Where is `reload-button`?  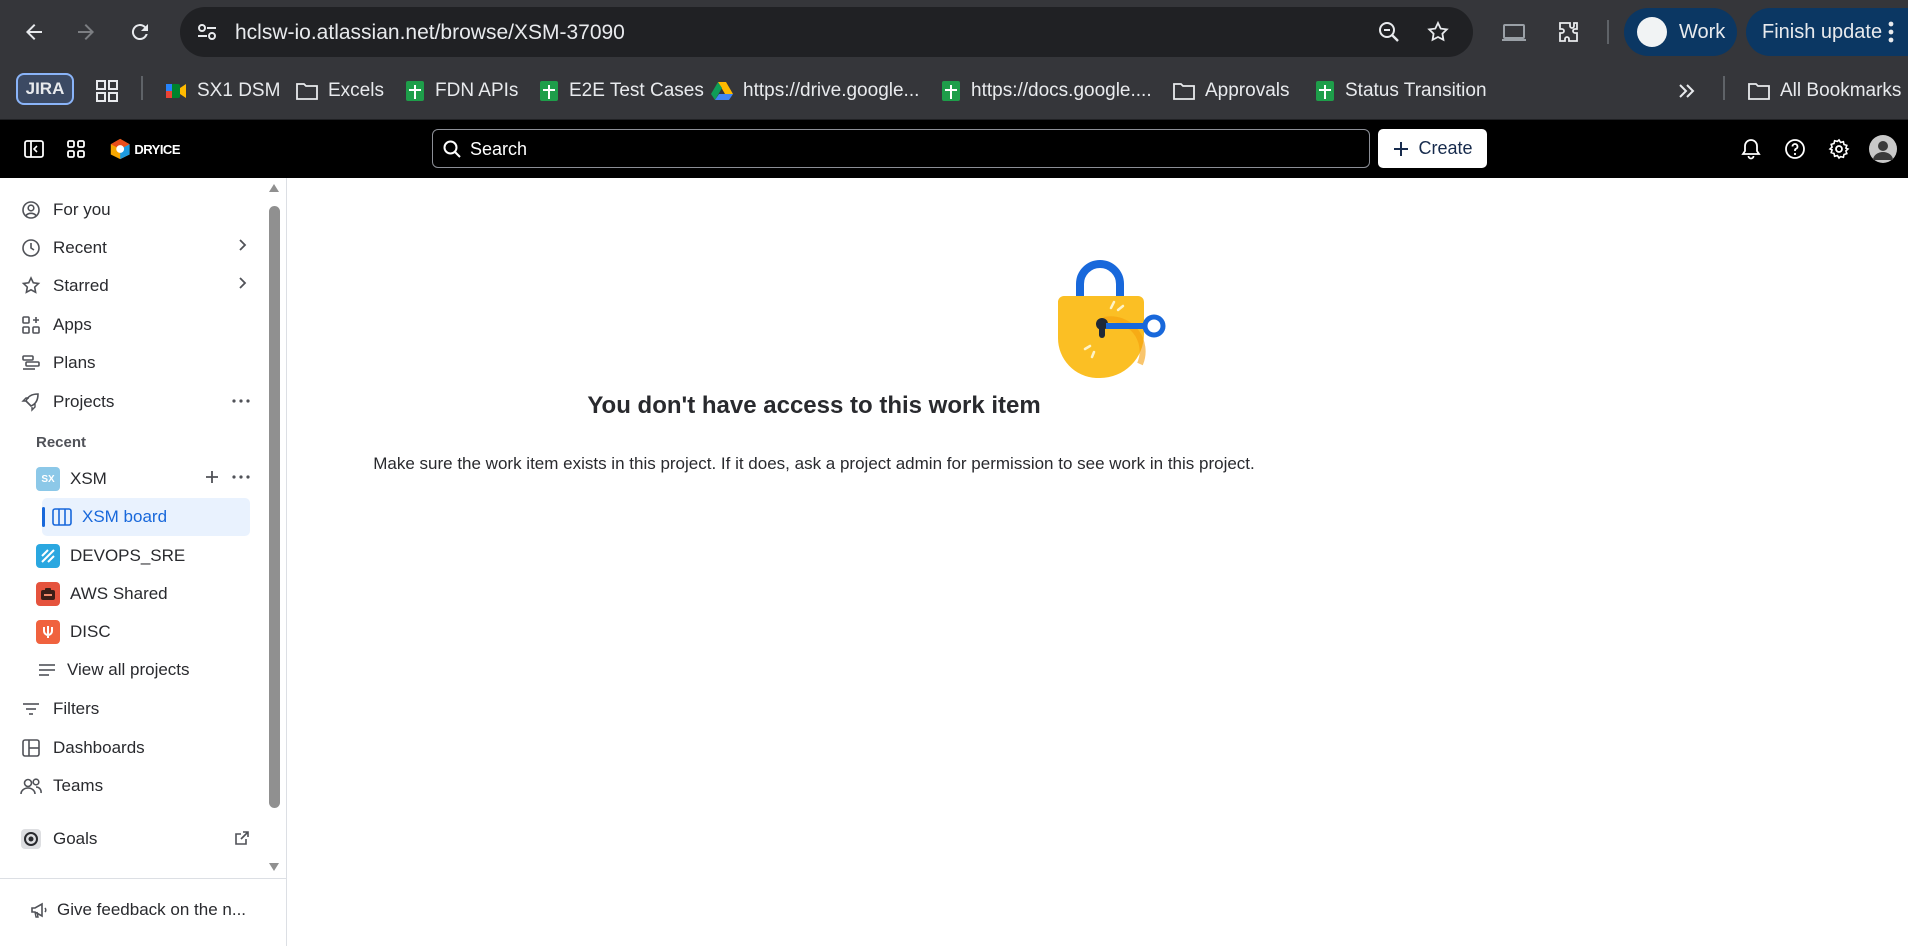
reload-button is located at coordinates (140, 32).